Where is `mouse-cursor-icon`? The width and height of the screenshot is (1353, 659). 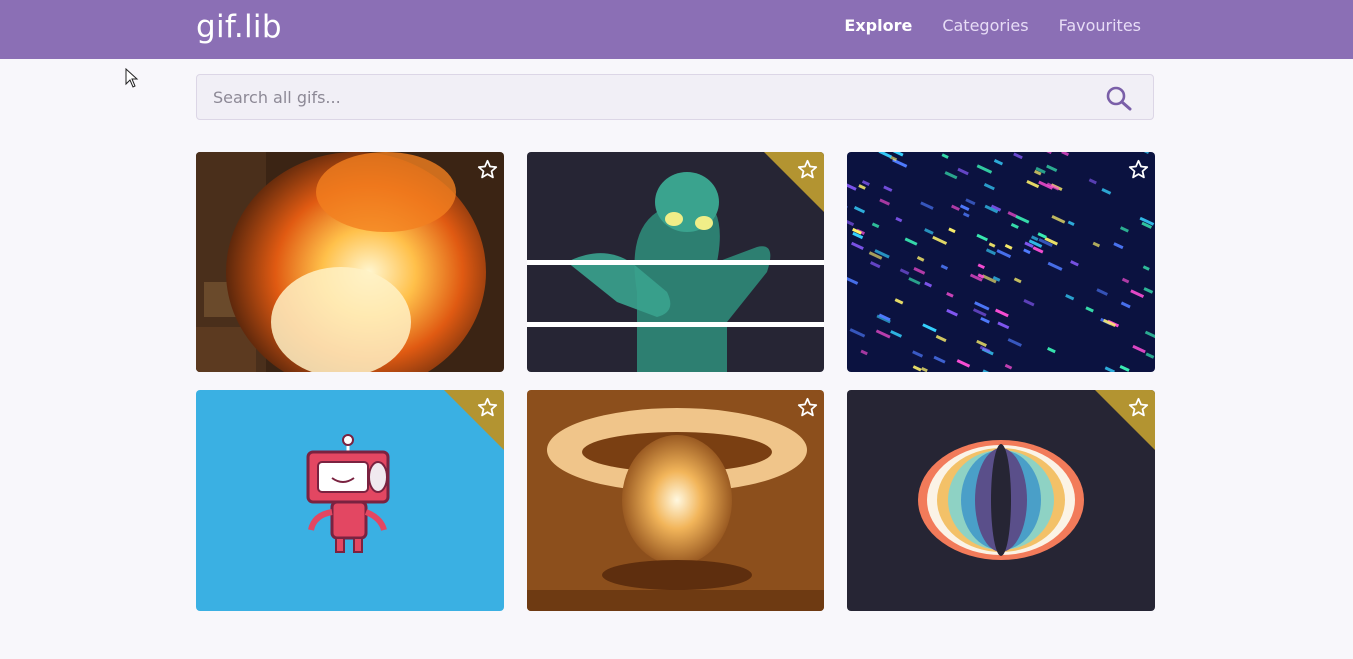
mouse-cursor-icon is located at coordinates (132, 78).